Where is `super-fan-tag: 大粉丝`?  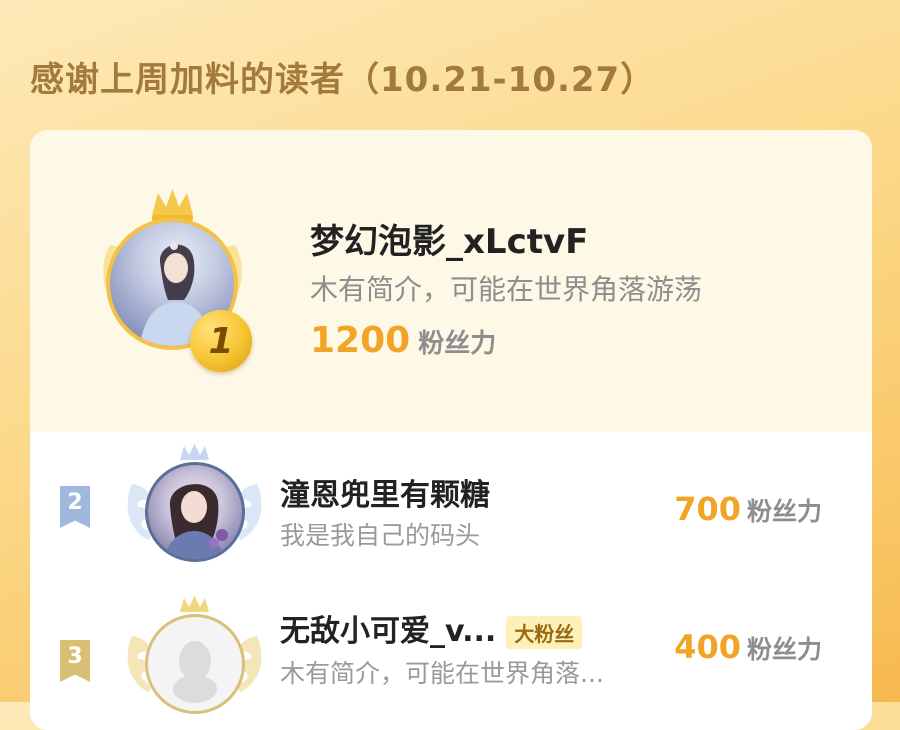
super-fan-tag: 大粉丝 is located at coordinates (544, 632).